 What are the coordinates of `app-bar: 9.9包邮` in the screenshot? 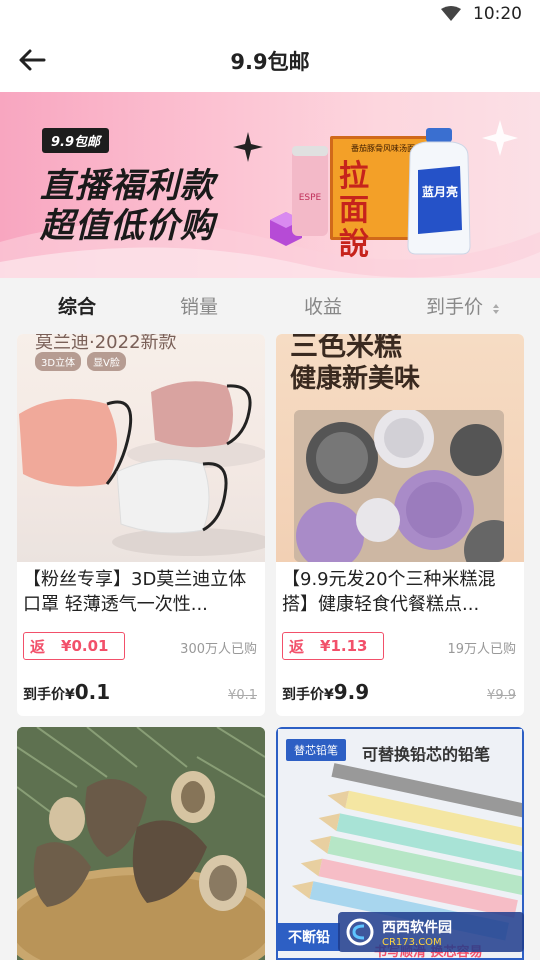 It's located at (270, 61).